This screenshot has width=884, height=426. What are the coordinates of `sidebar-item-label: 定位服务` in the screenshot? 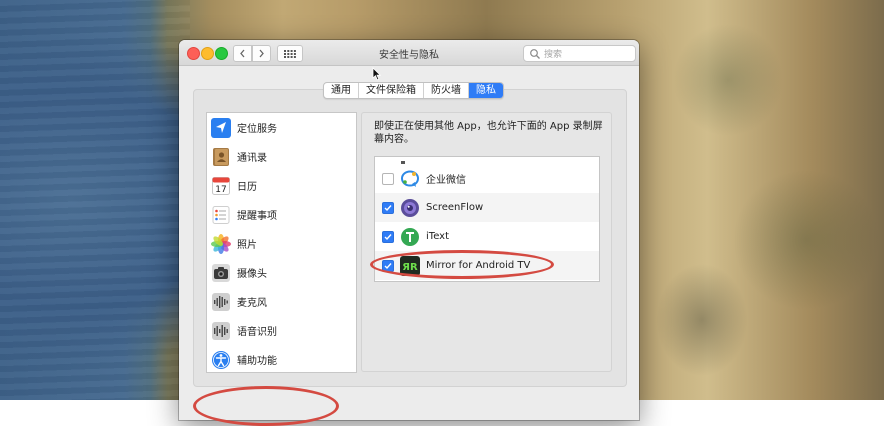 It's located at (257, 129).